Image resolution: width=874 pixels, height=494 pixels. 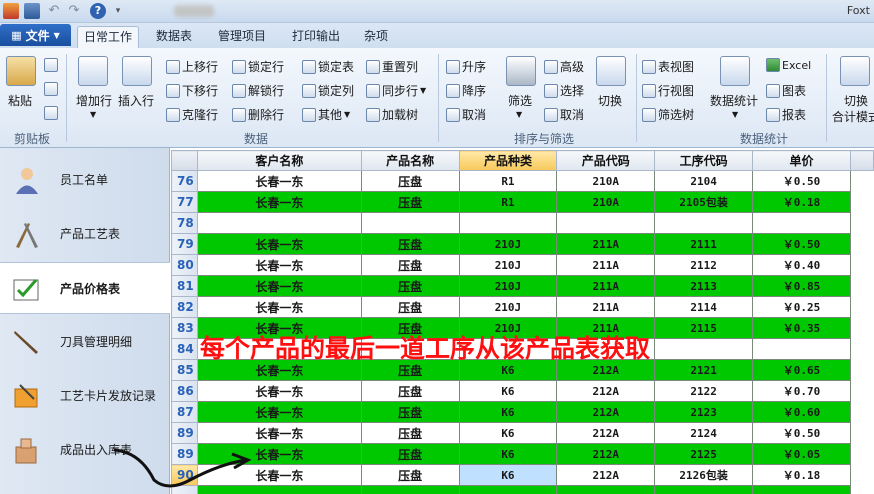 What do you see at coordinates (508, 160) in the screenshot?
I see `column-header-product-type: 产品种类` at bounding box center [508, 160].